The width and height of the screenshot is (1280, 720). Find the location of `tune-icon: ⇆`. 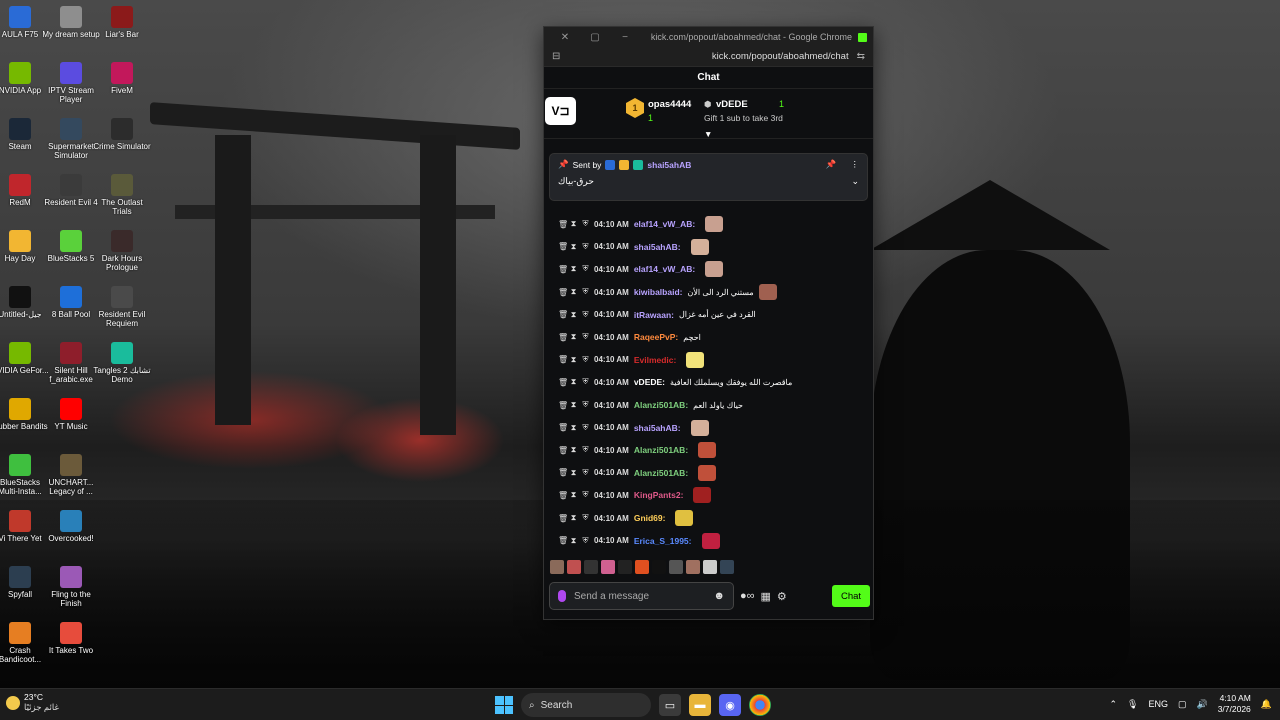

tune-icon: ⇆ is located at coordinates (861, 56).